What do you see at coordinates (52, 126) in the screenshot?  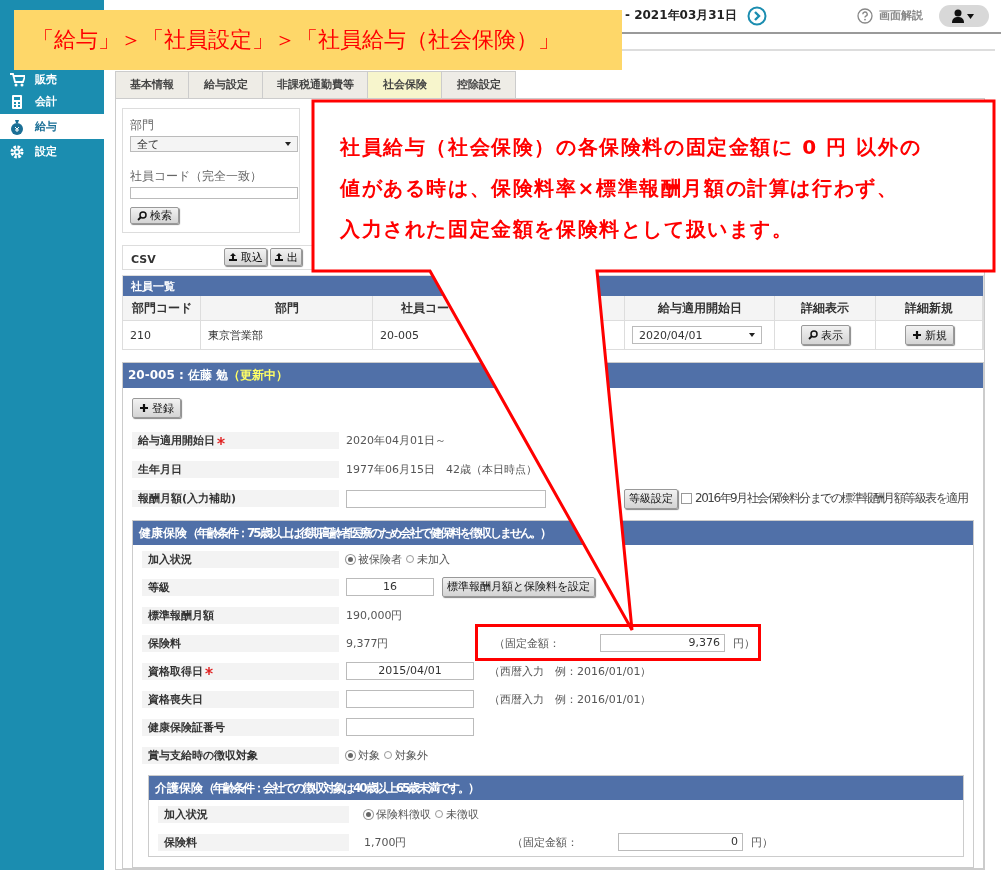 I see `sidebar-item: 給与` at bounding box center [52, 126].